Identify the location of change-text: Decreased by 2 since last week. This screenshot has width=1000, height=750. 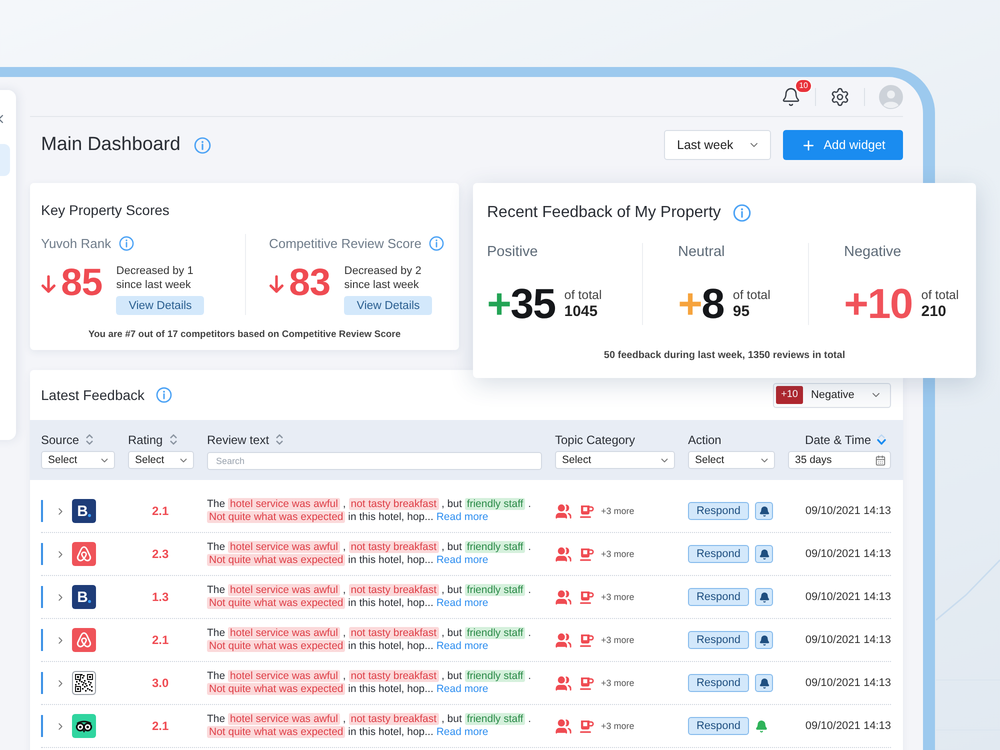
(383, 278).